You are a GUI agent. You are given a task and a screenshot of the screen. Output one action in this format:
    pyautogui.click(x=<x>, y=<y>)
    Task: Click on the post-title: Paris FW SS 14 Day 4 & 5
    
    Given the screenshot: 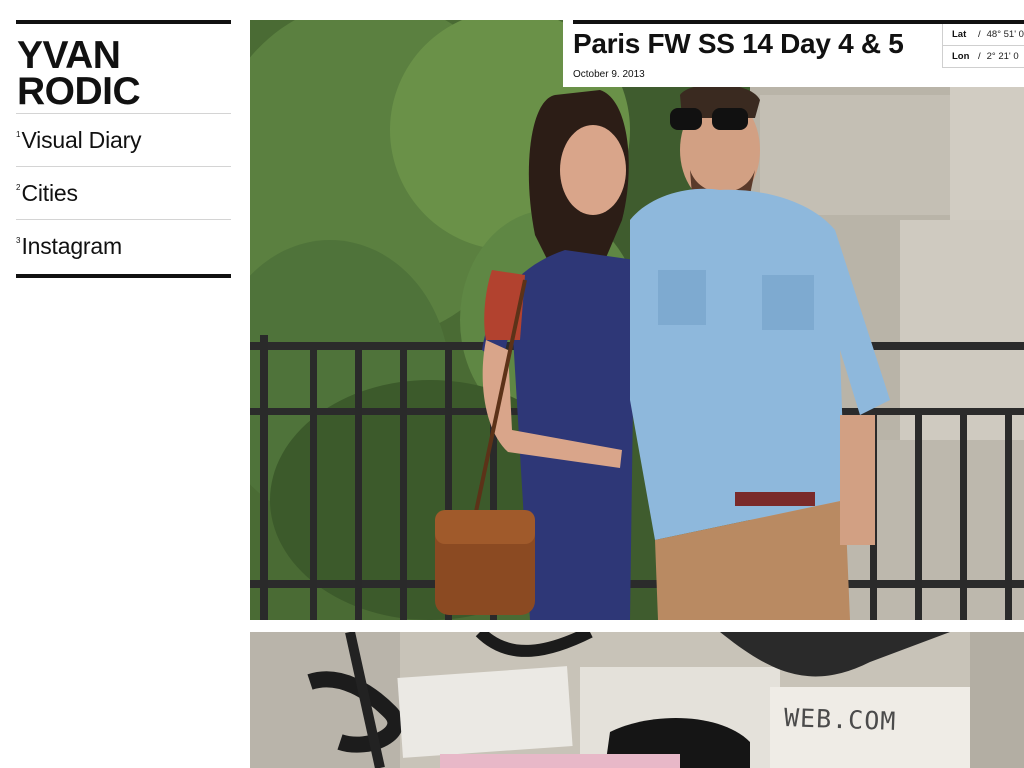 What is the action you would take?
    pyautogui.click(x=738, y=44)
    